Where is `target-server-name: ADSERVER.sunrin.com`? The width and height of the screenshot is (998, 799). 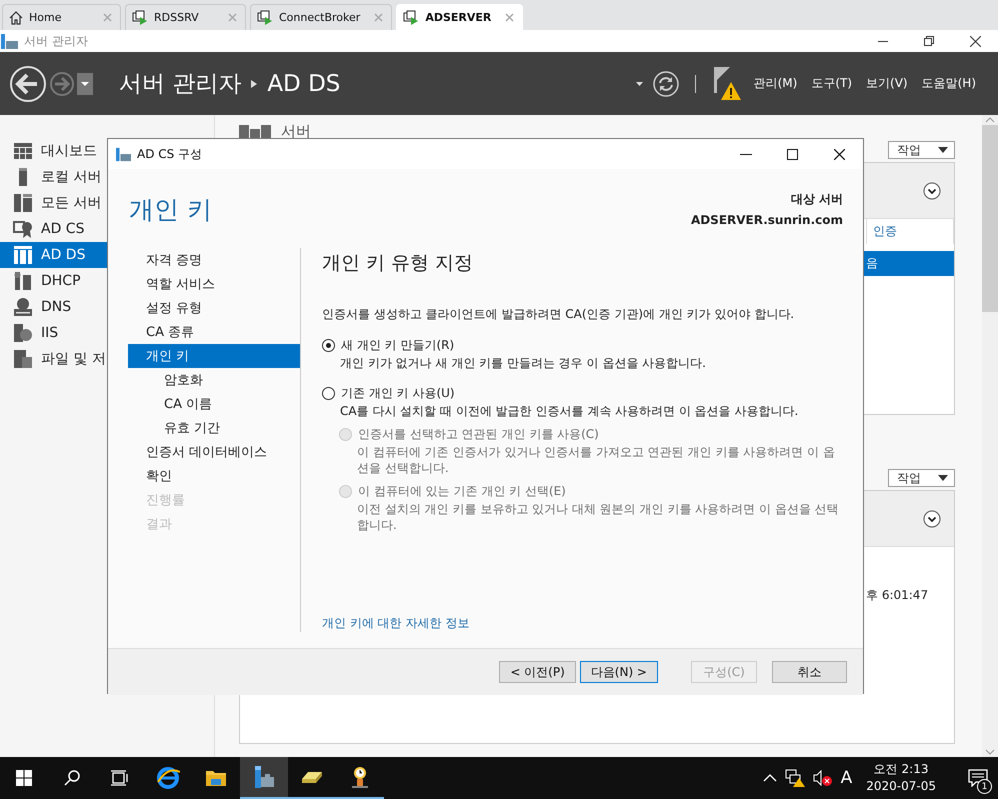 target-server-name: ADSERVER.sunrin.com is located at coordinates (766, 220).